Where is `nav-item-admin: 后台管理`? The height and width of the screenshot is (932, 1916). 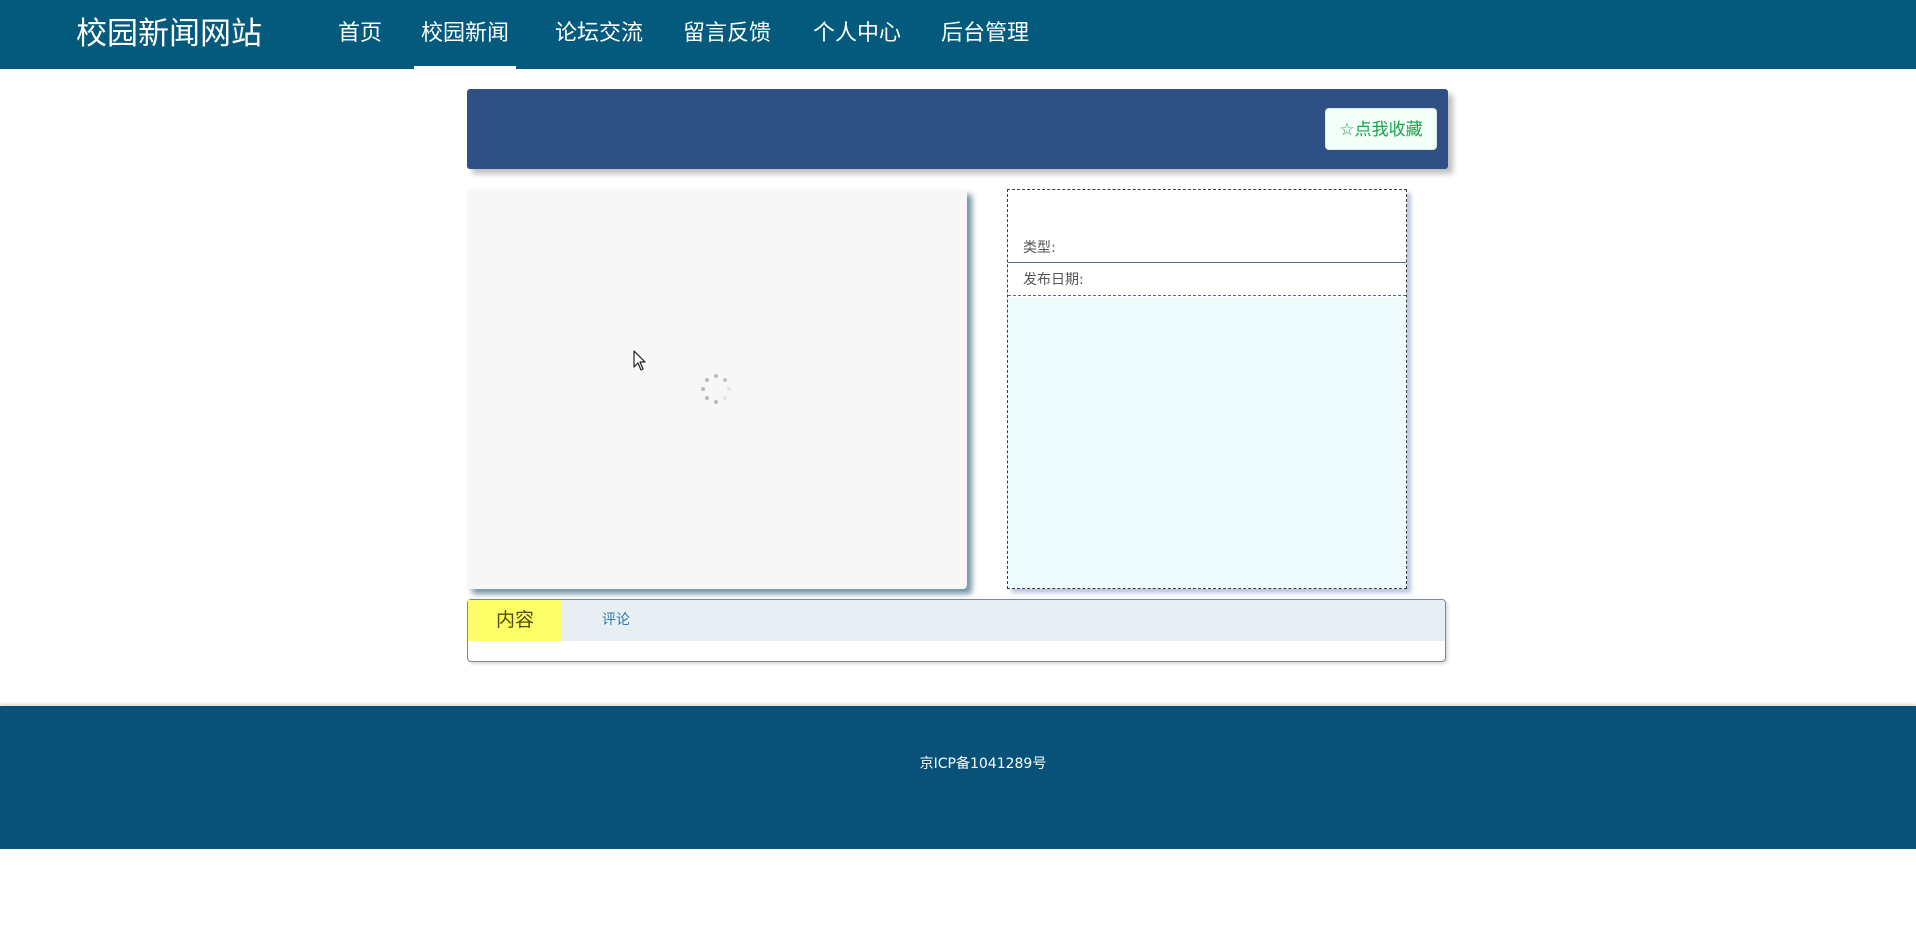
nav-item-admin: 后台管理 is located at coordinates (985, 34).